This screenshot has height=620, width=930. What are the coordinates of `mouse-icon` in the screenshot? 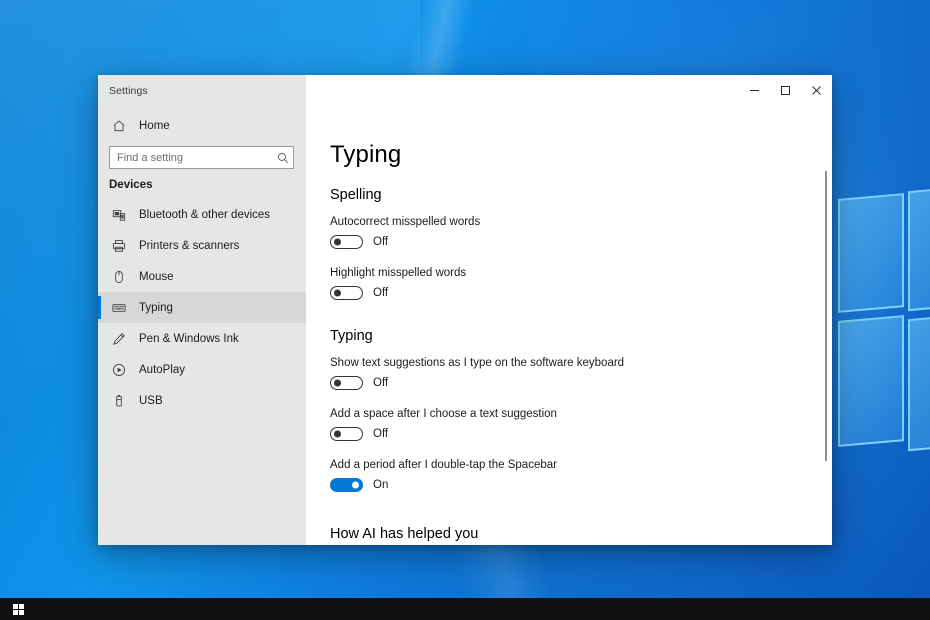 It's located at (119, 277).